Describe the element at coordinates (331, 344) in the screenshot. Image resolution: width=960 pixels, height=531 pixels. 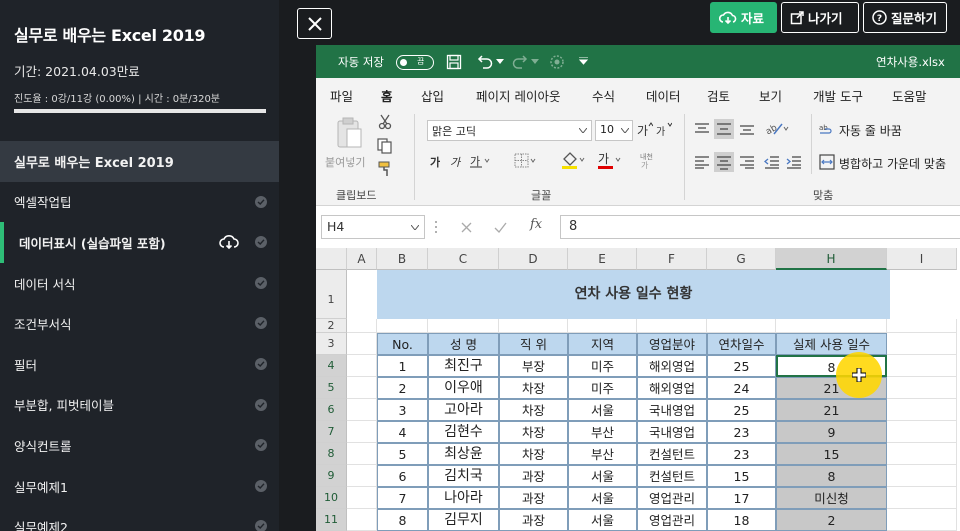
I see `row-header: 3` at that location.